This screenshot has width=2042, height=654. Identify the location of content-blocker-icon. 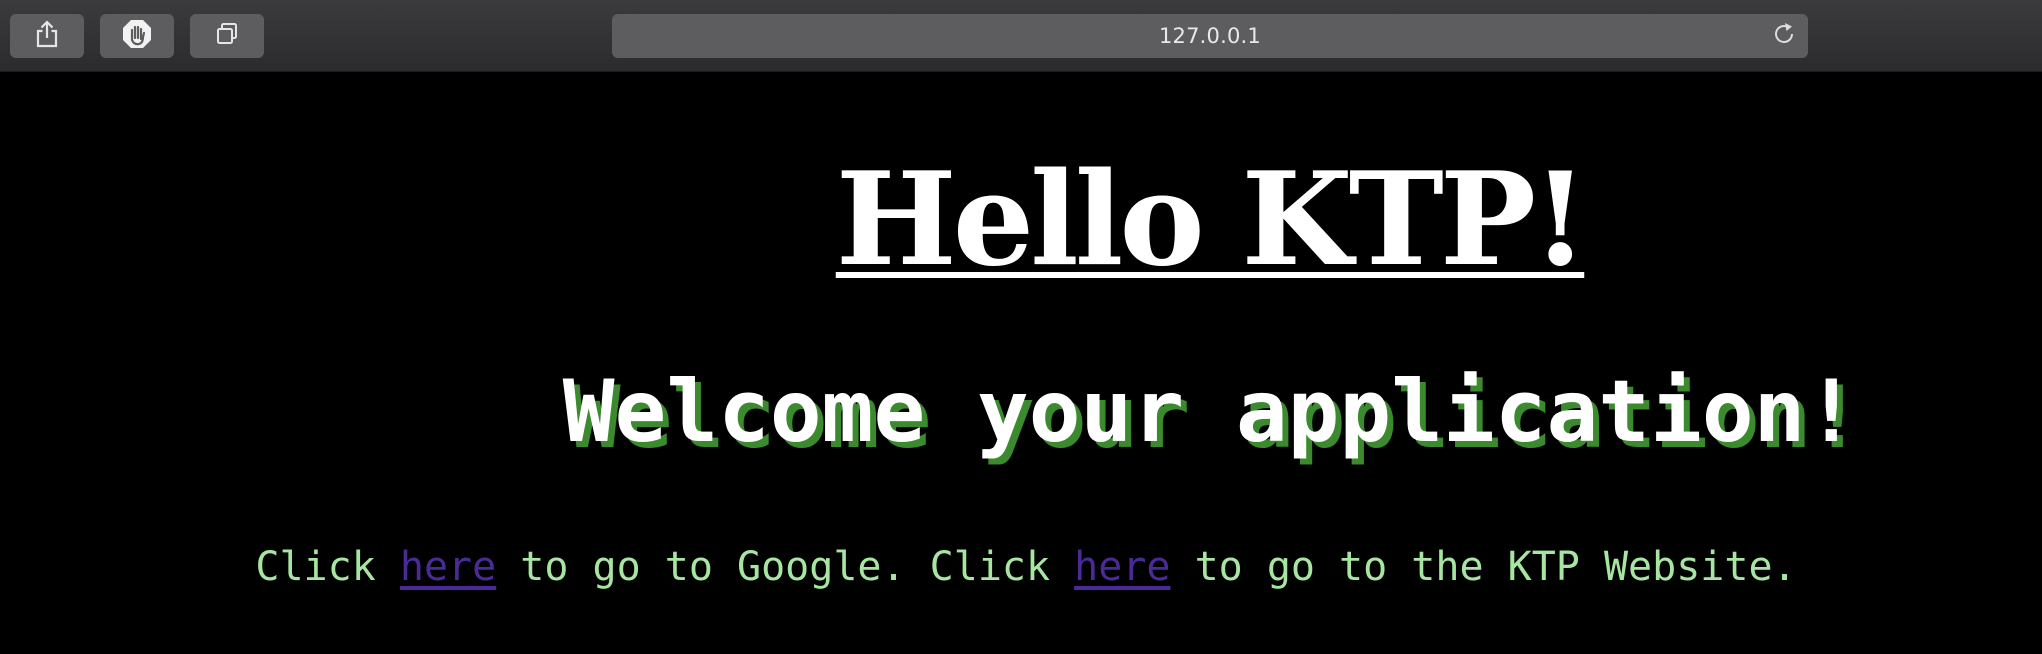
(137, 36).